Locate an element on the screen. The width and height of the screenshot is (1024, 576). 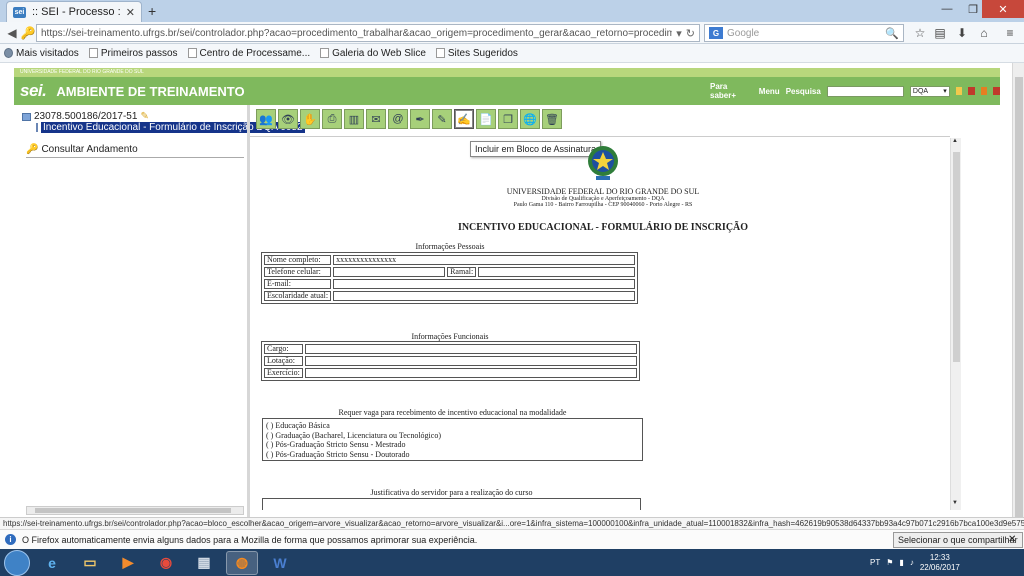
share-settings-button: Selecionar o que compartilhar is located at coordinates (958, 540).